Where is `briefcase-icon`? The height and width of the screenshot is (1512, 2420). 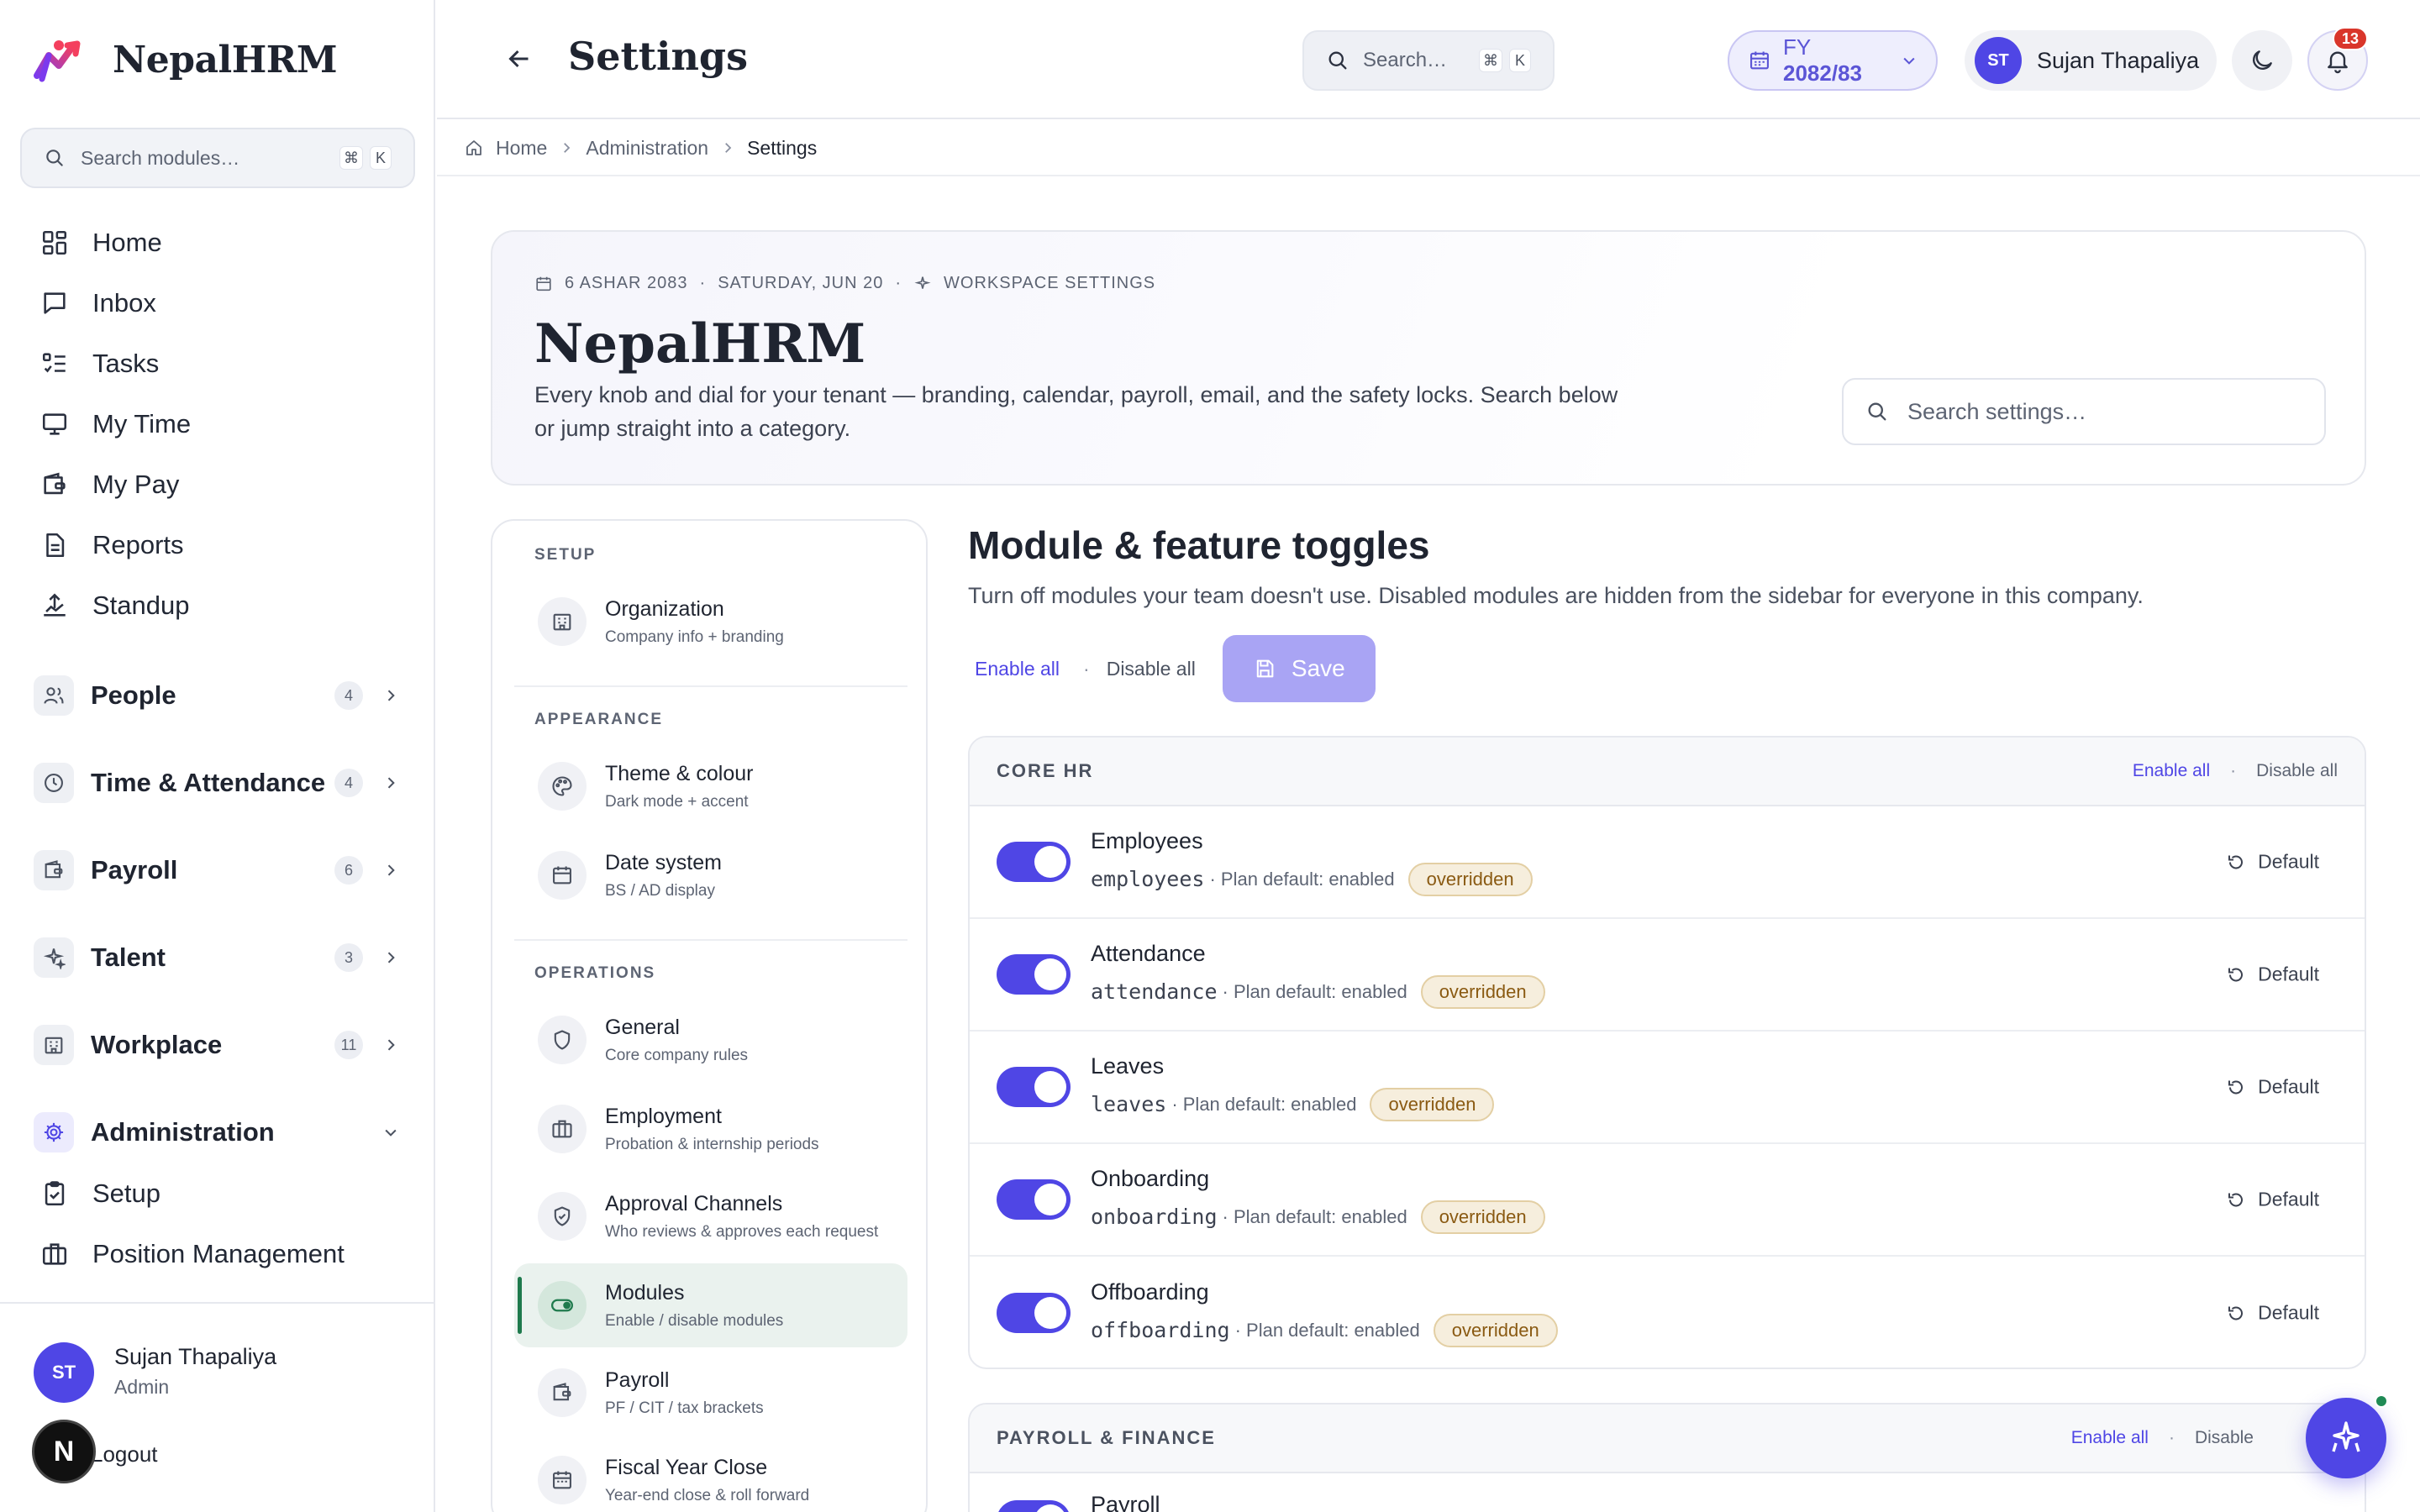
briefcase-icon is located at coordinates (562, 1129).